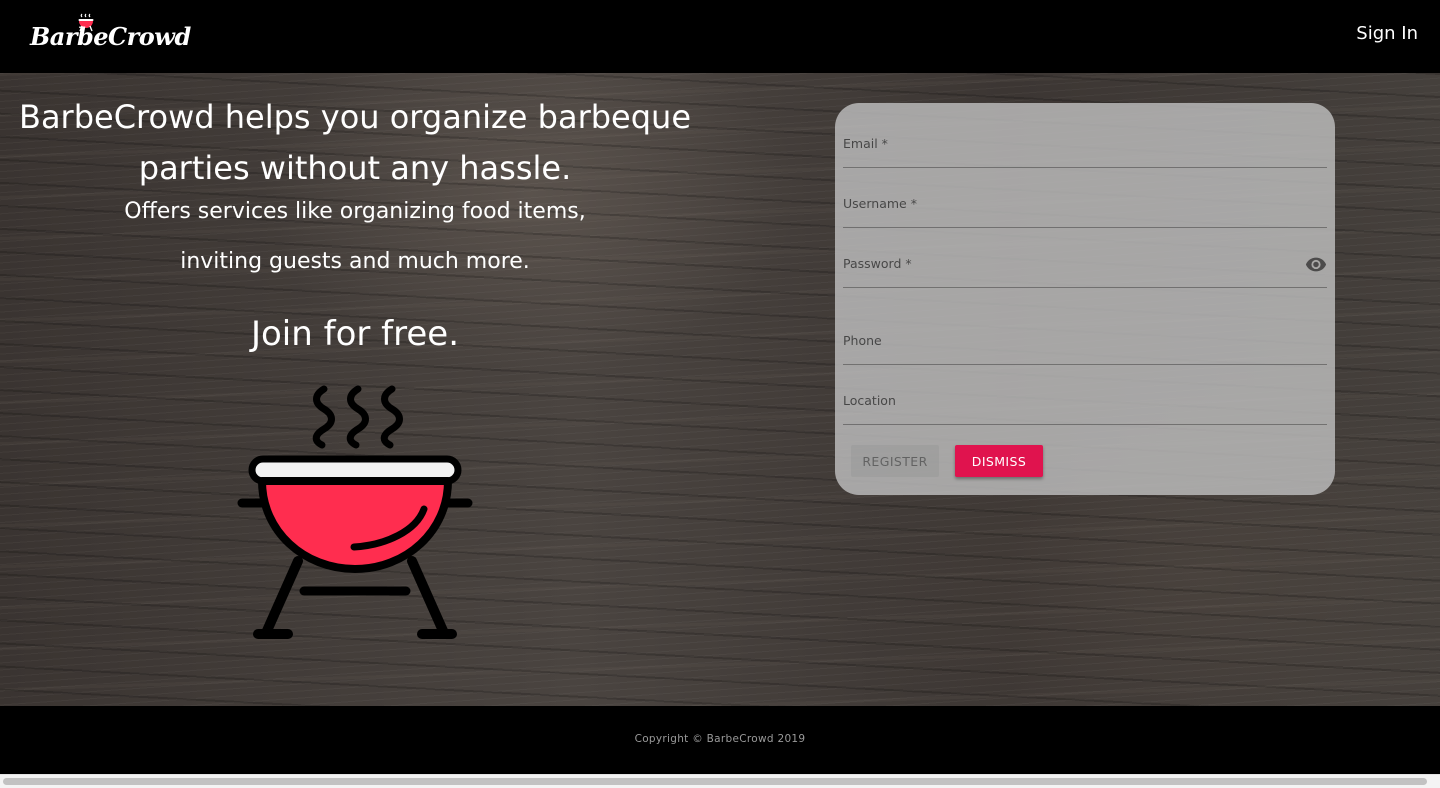 The height and width of the screenshot is (788, 1440). What do you see at coordinates (355, 261) in the screenshot?
I see `hero-subtext-line2: inviting guests and much more.` at bounding box center [355, 261].